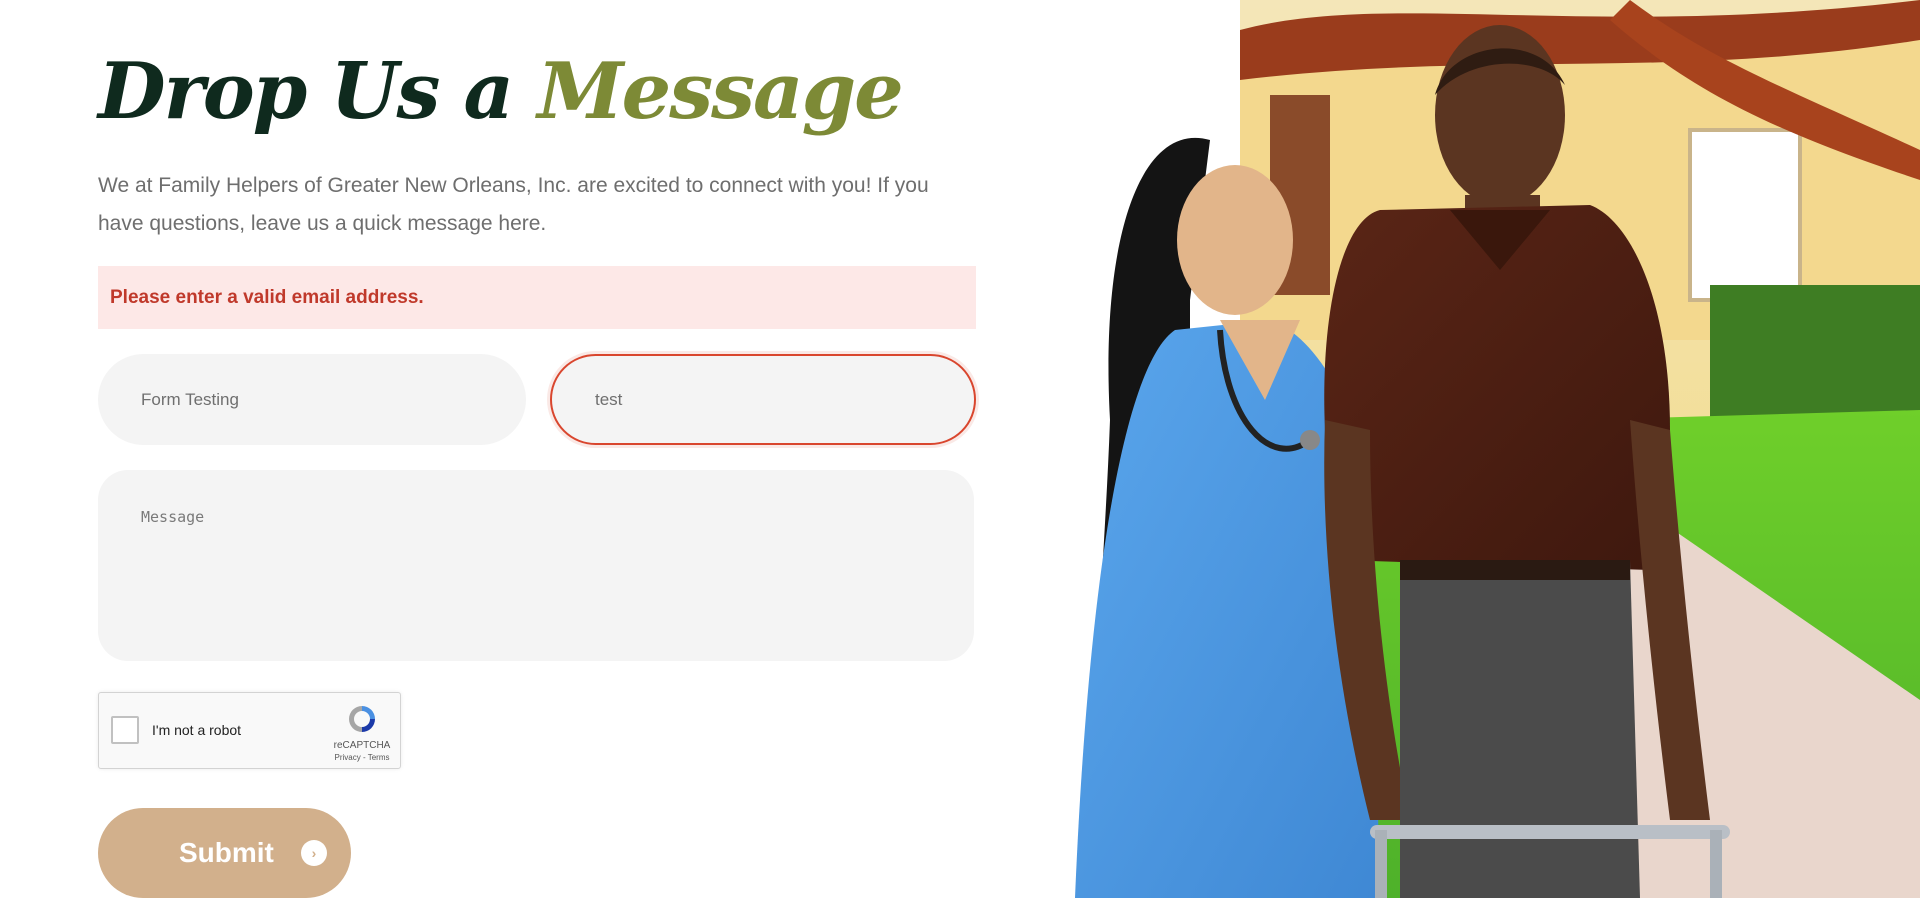 This screenshot has width=1920, height=913. Describe the element at coordinates (362, 757) in the screenshot. I see `recaptcha-links: Privacy - Terms` at that location.